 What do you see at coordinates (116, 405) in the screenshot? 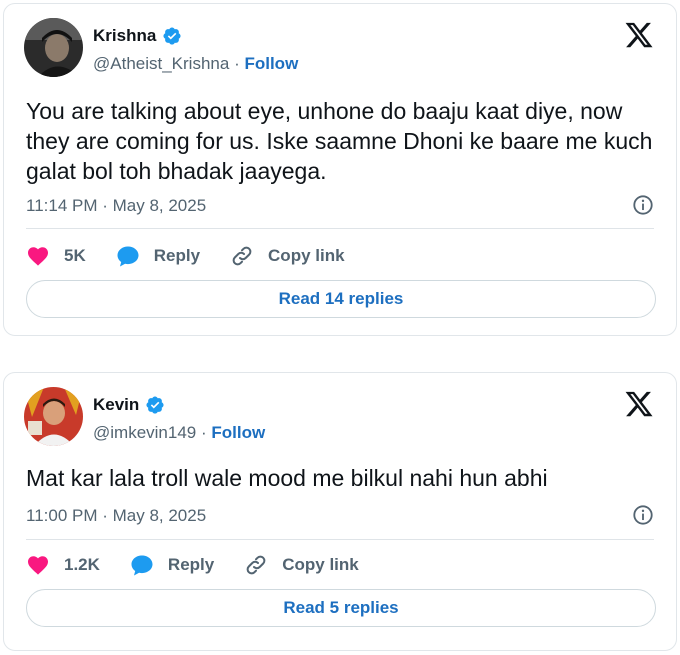
I see `display-name: Kevin` at bounding box center [116, 405].